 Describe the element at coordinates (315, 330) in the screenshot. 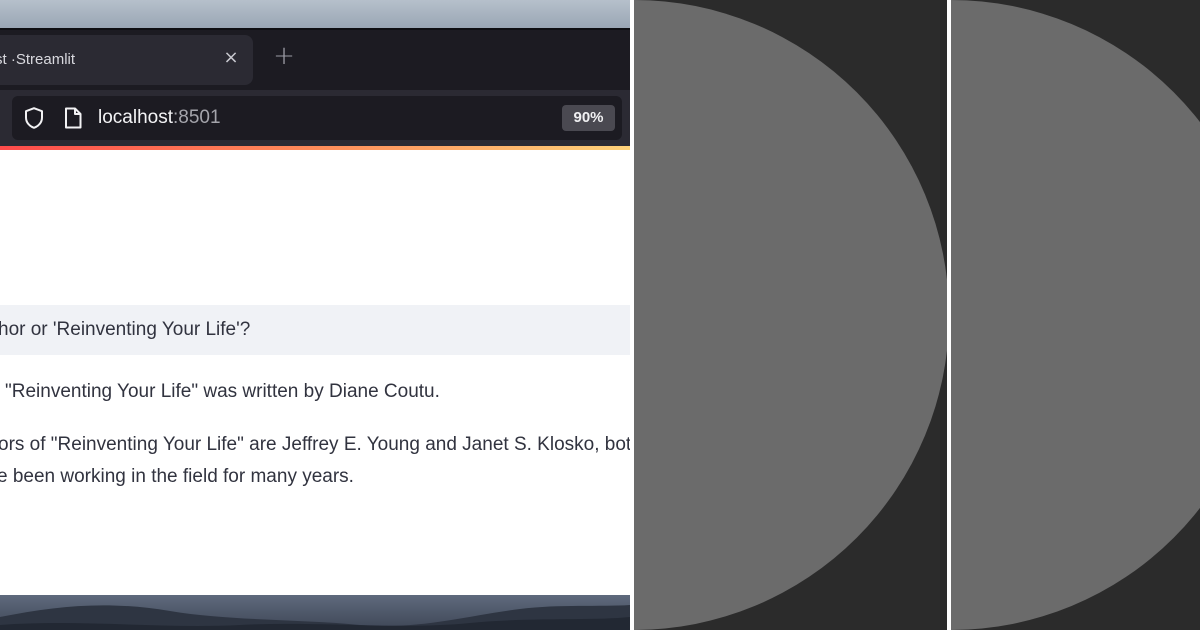

I see `chat-question-block: hor or 'Reinventing Your Life'?` at that location.